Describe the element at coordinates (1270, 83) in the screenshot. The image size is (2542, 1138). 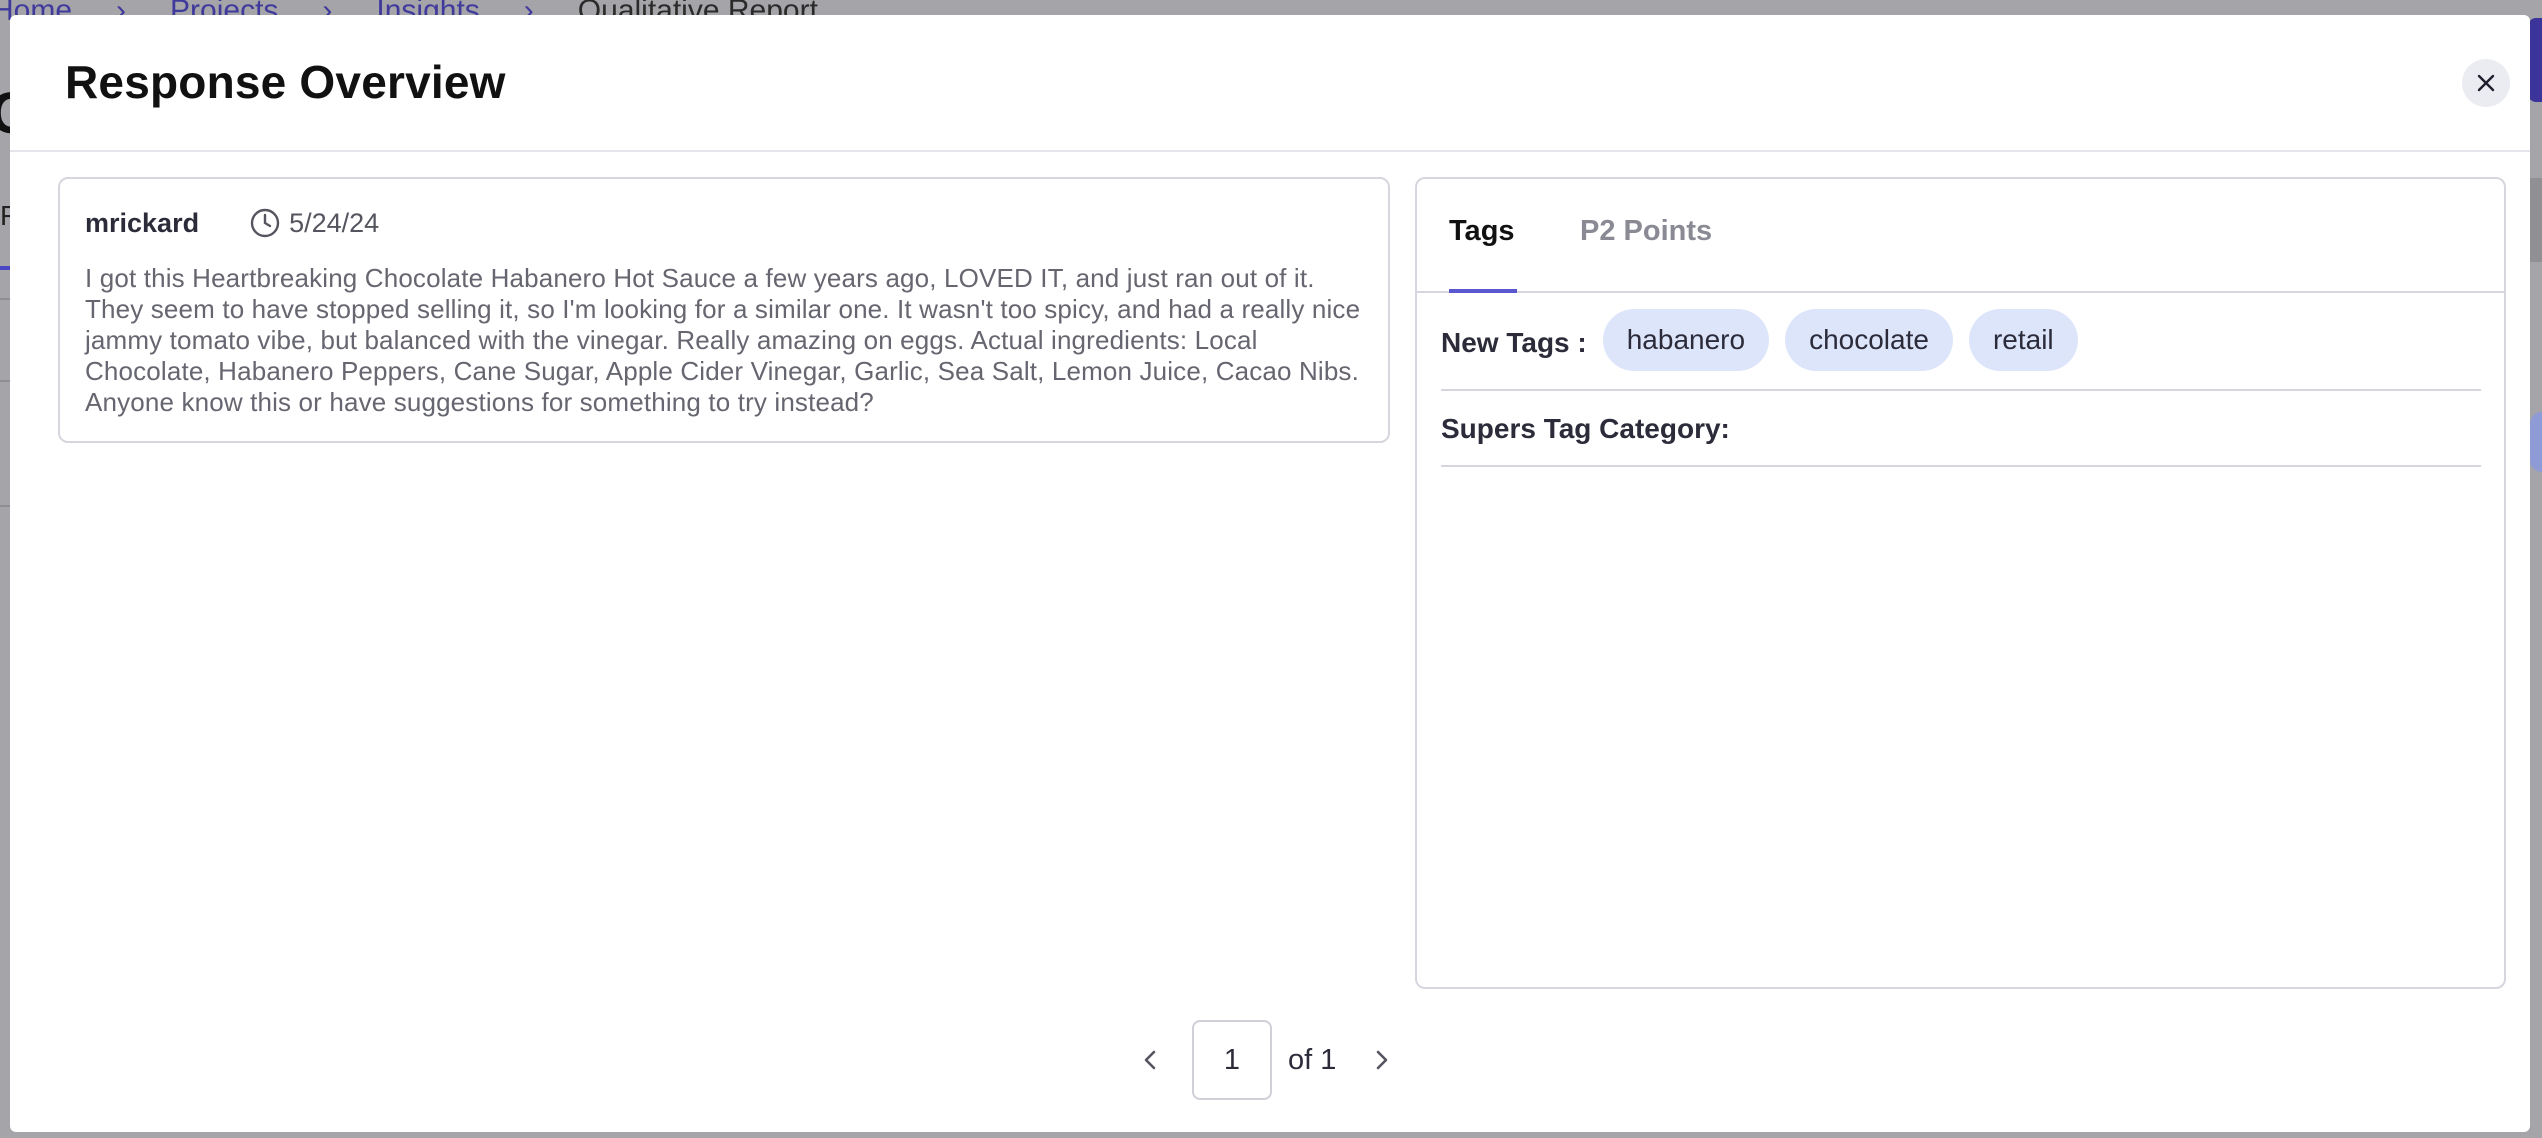
I see `modal-header: Response Overview` at that location.